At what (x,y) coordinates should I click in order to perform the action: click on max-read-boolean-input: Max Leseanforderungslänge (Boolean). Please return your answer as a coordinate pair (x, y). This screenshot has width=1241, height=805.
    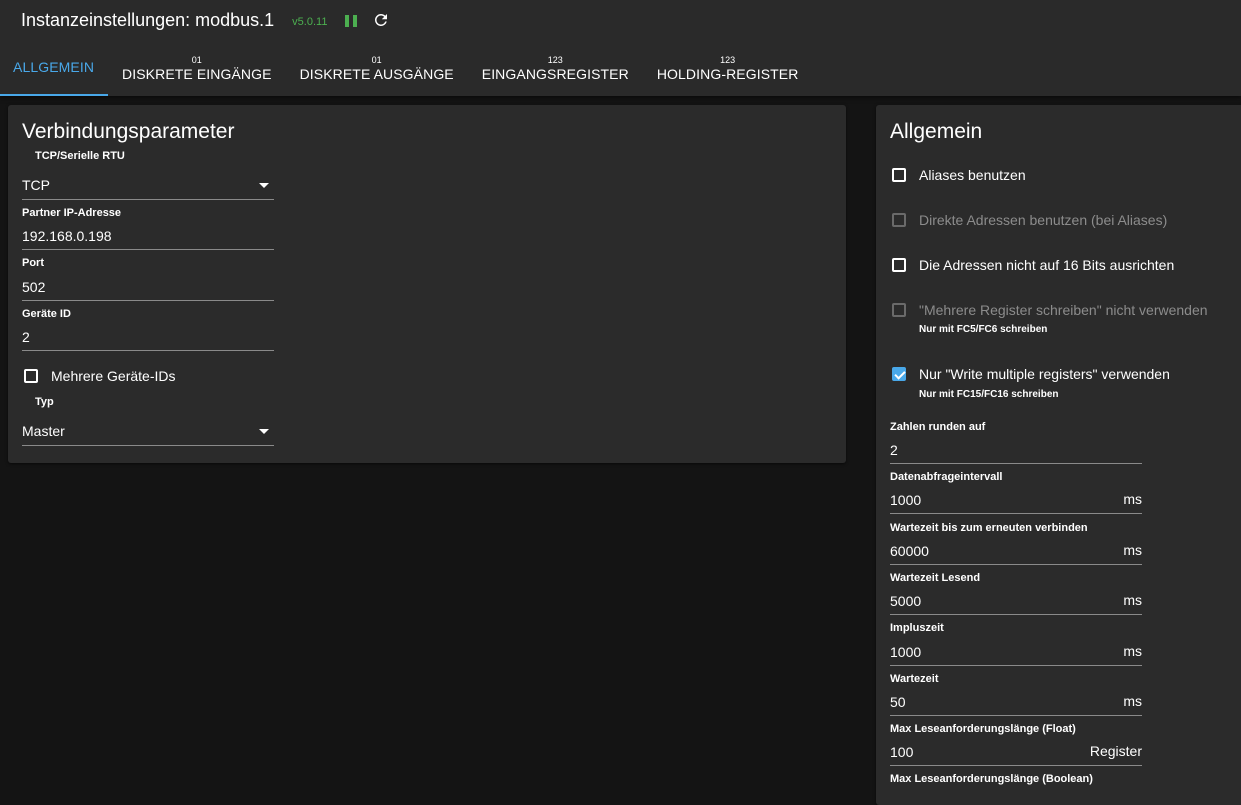
    Looking at the image, I should click on (1016, 783).